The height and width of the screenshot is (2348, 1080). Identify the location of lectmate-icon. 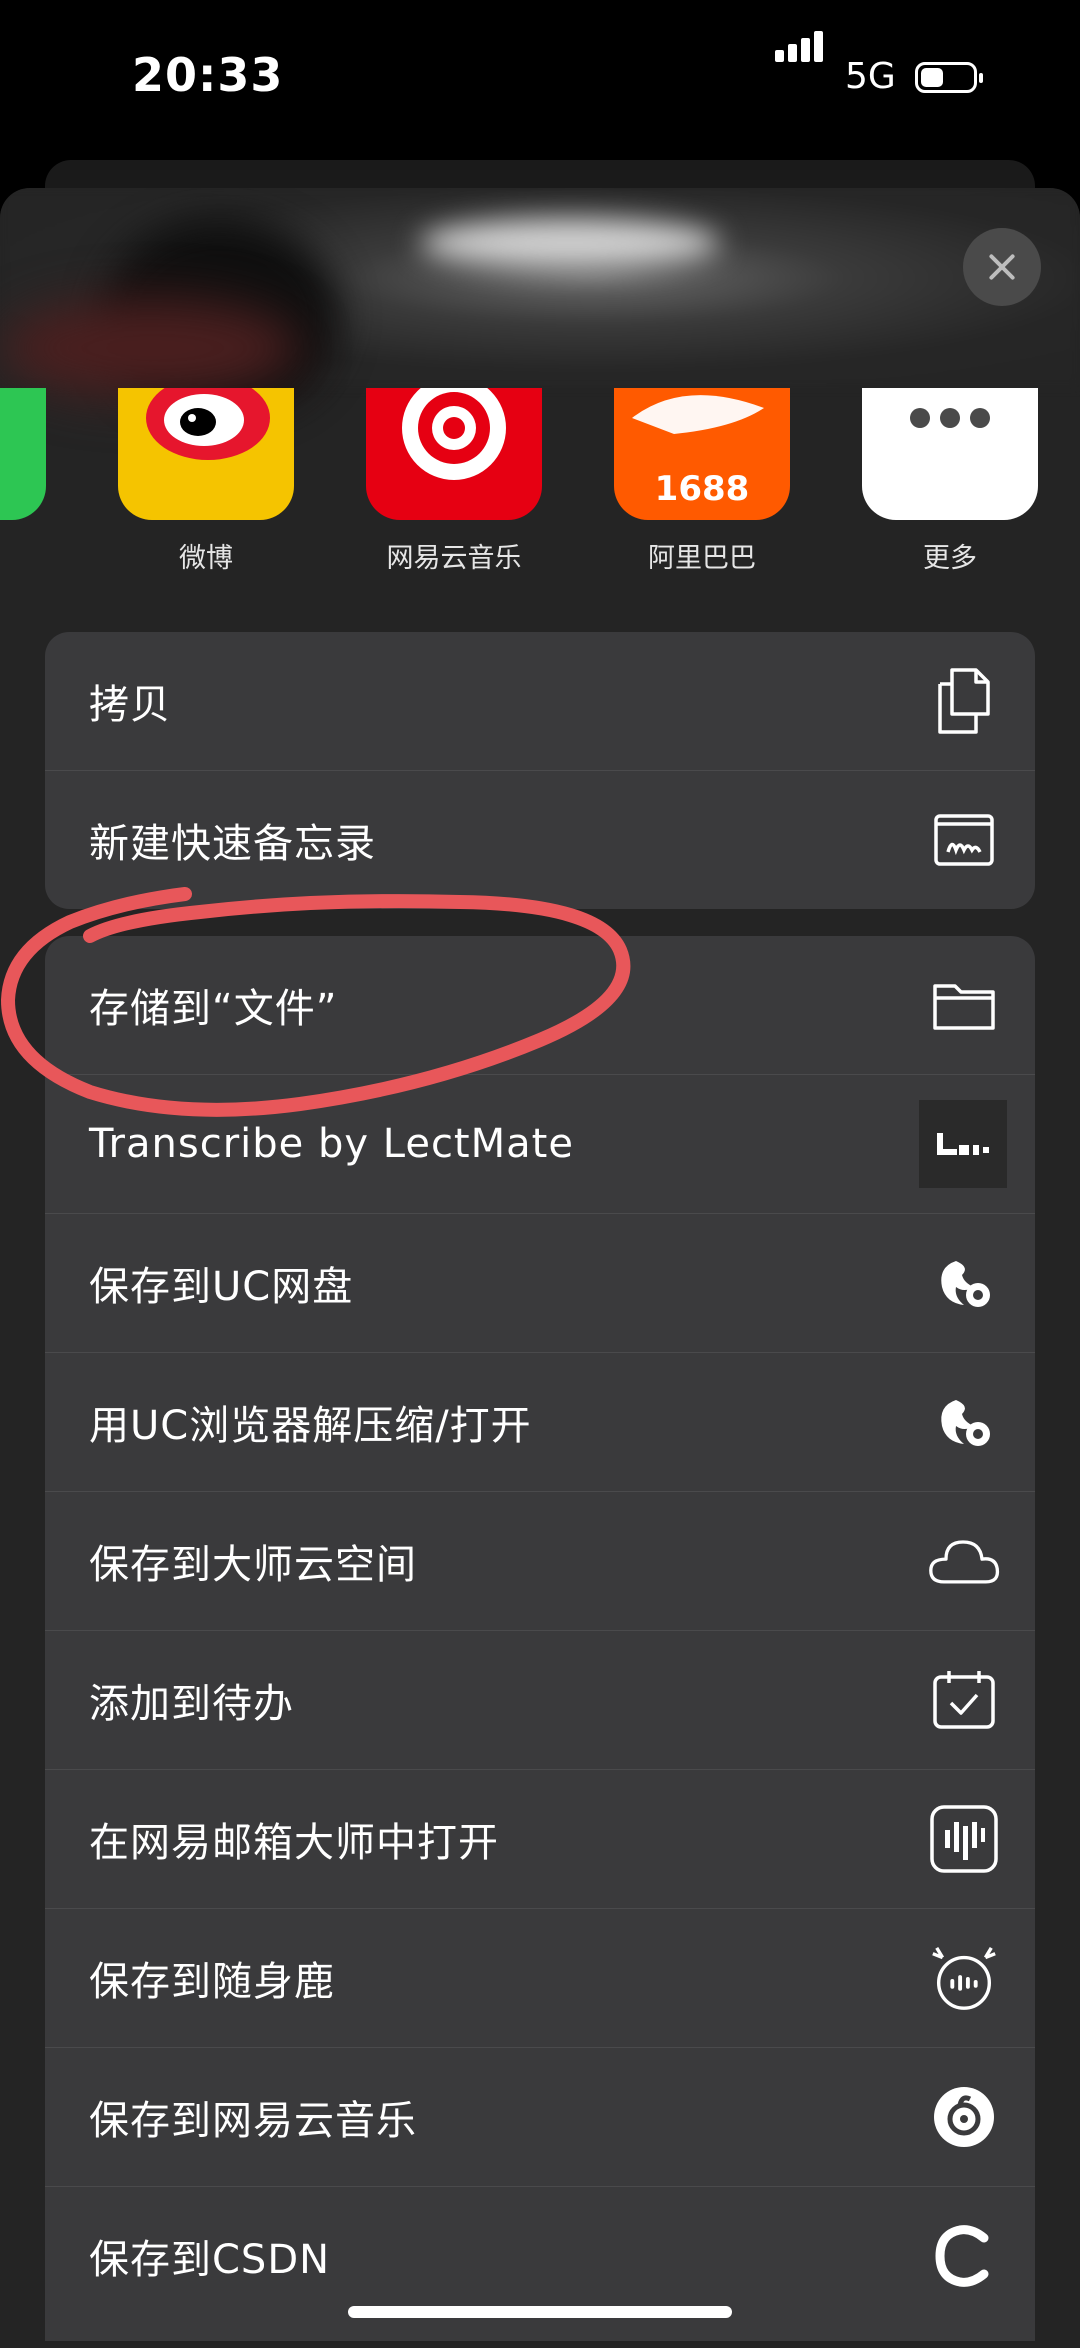
(963, 1144).